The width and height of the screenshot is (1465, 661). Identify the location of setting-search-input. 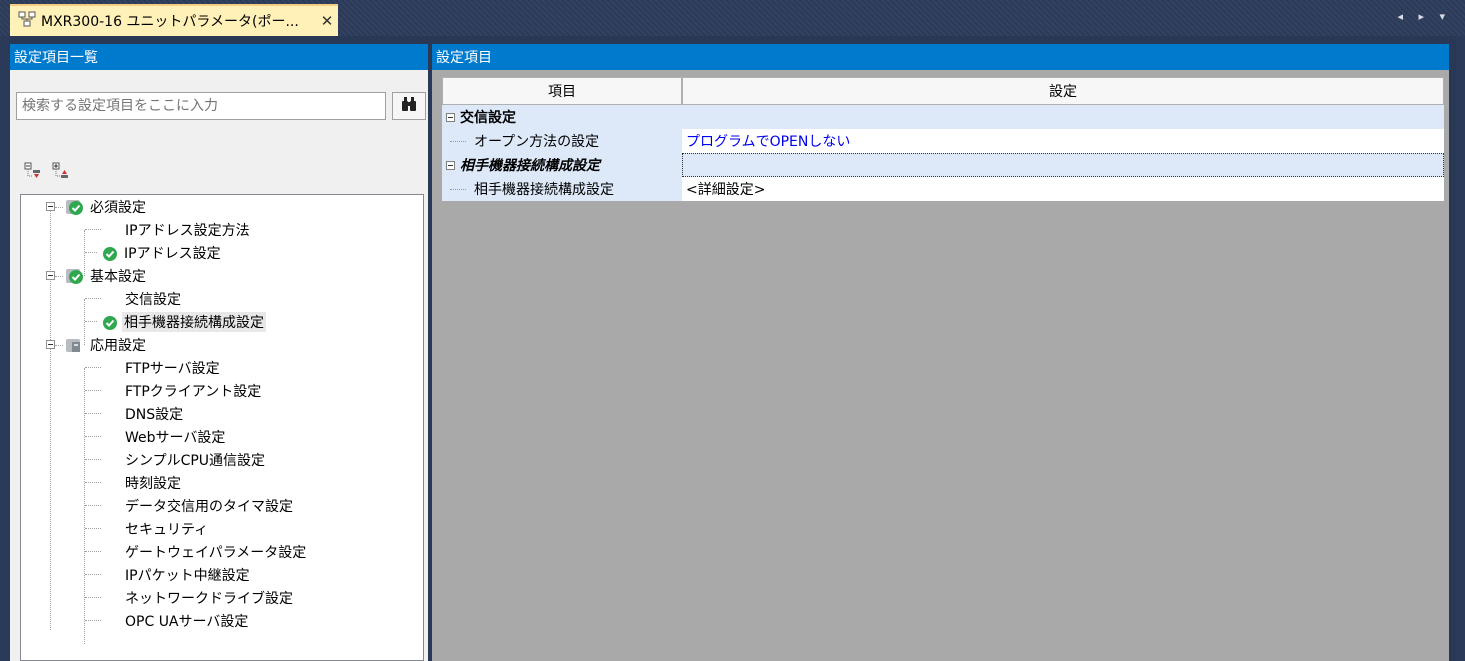
(201, 106).